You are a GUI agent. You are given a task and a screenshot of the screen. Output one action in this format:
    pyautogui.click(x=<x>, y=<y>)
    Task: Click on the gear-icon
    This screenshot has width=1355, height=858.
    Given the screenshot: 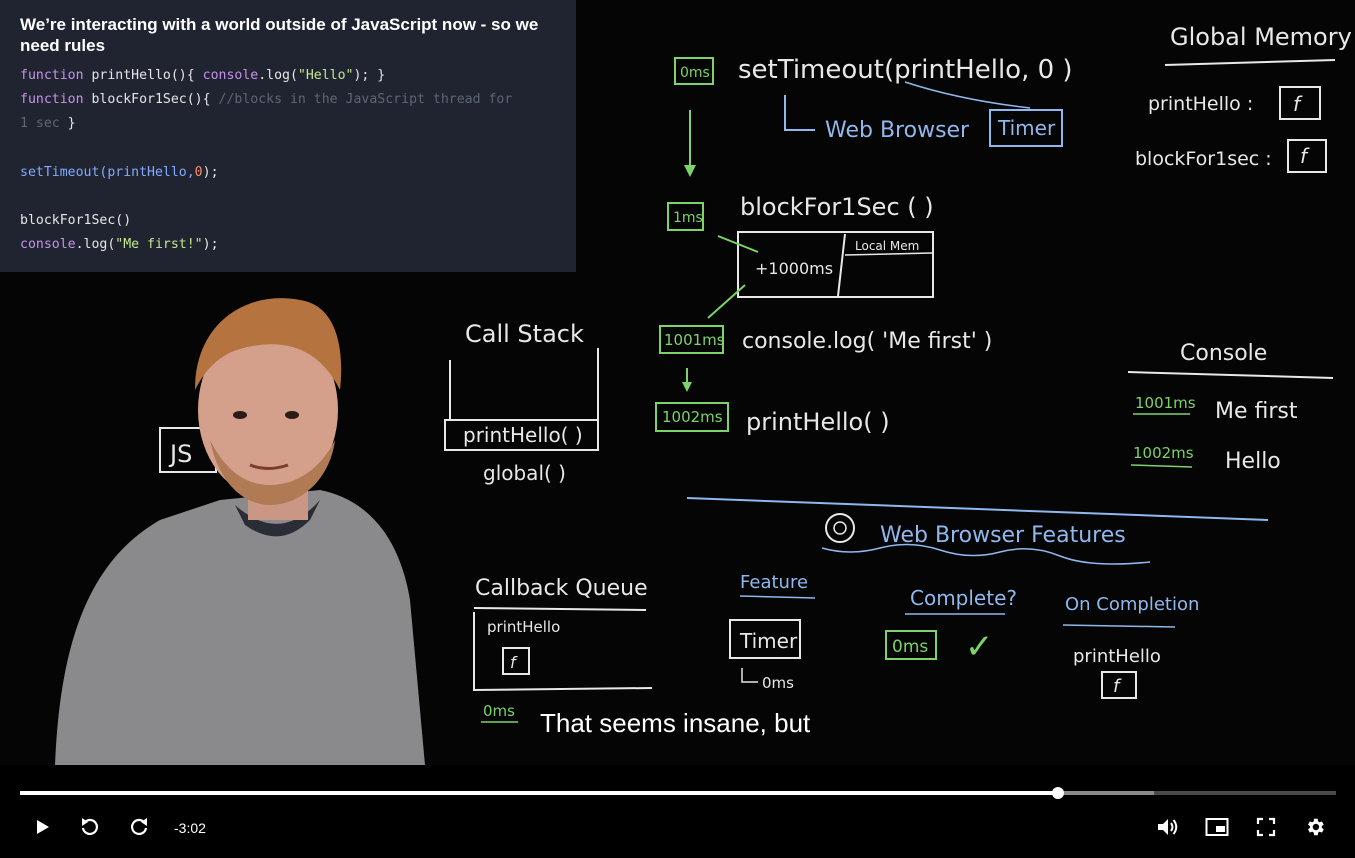 What is the action you would take?
    pyautogui.click(x=1316, y=827)
    